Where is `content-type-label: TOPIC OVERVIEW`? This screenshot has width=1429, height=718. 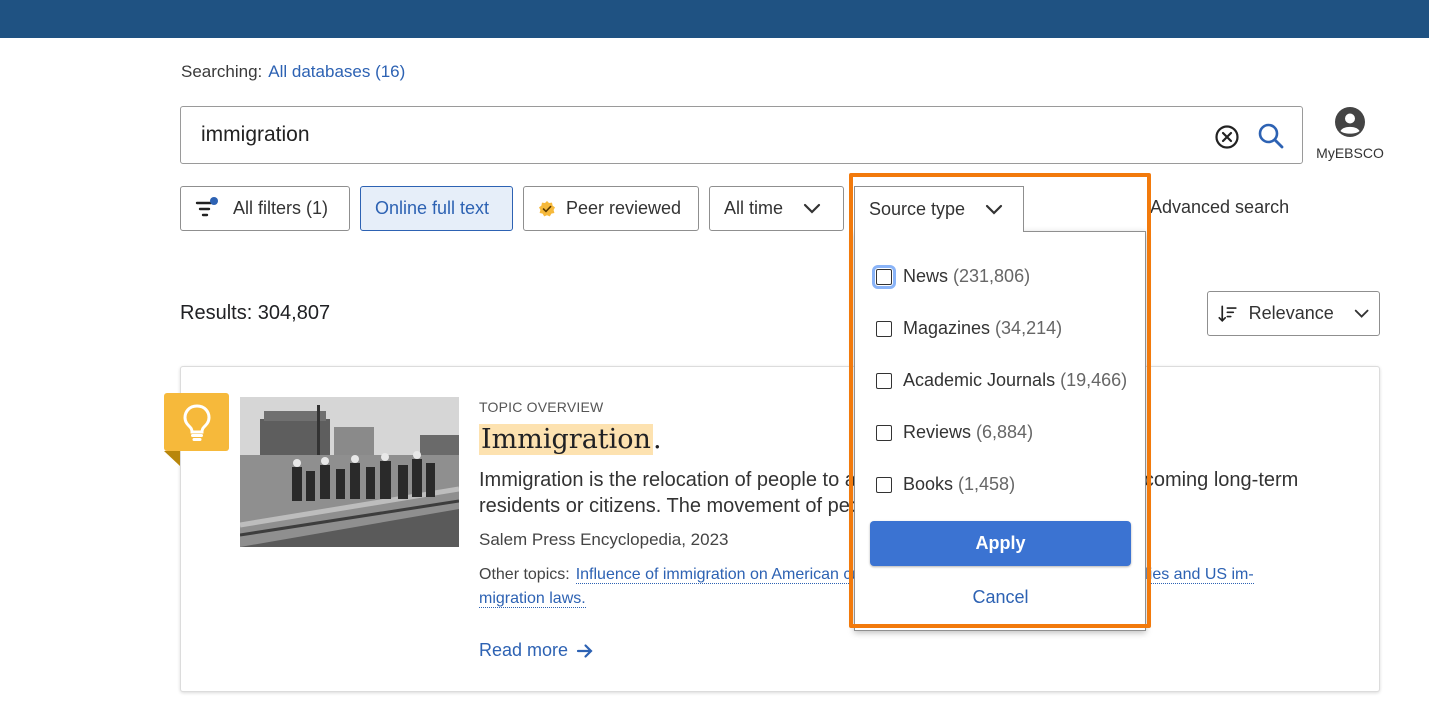 content-type-label: TOPIC OVERVIEW is located at coordinates (541, 407).